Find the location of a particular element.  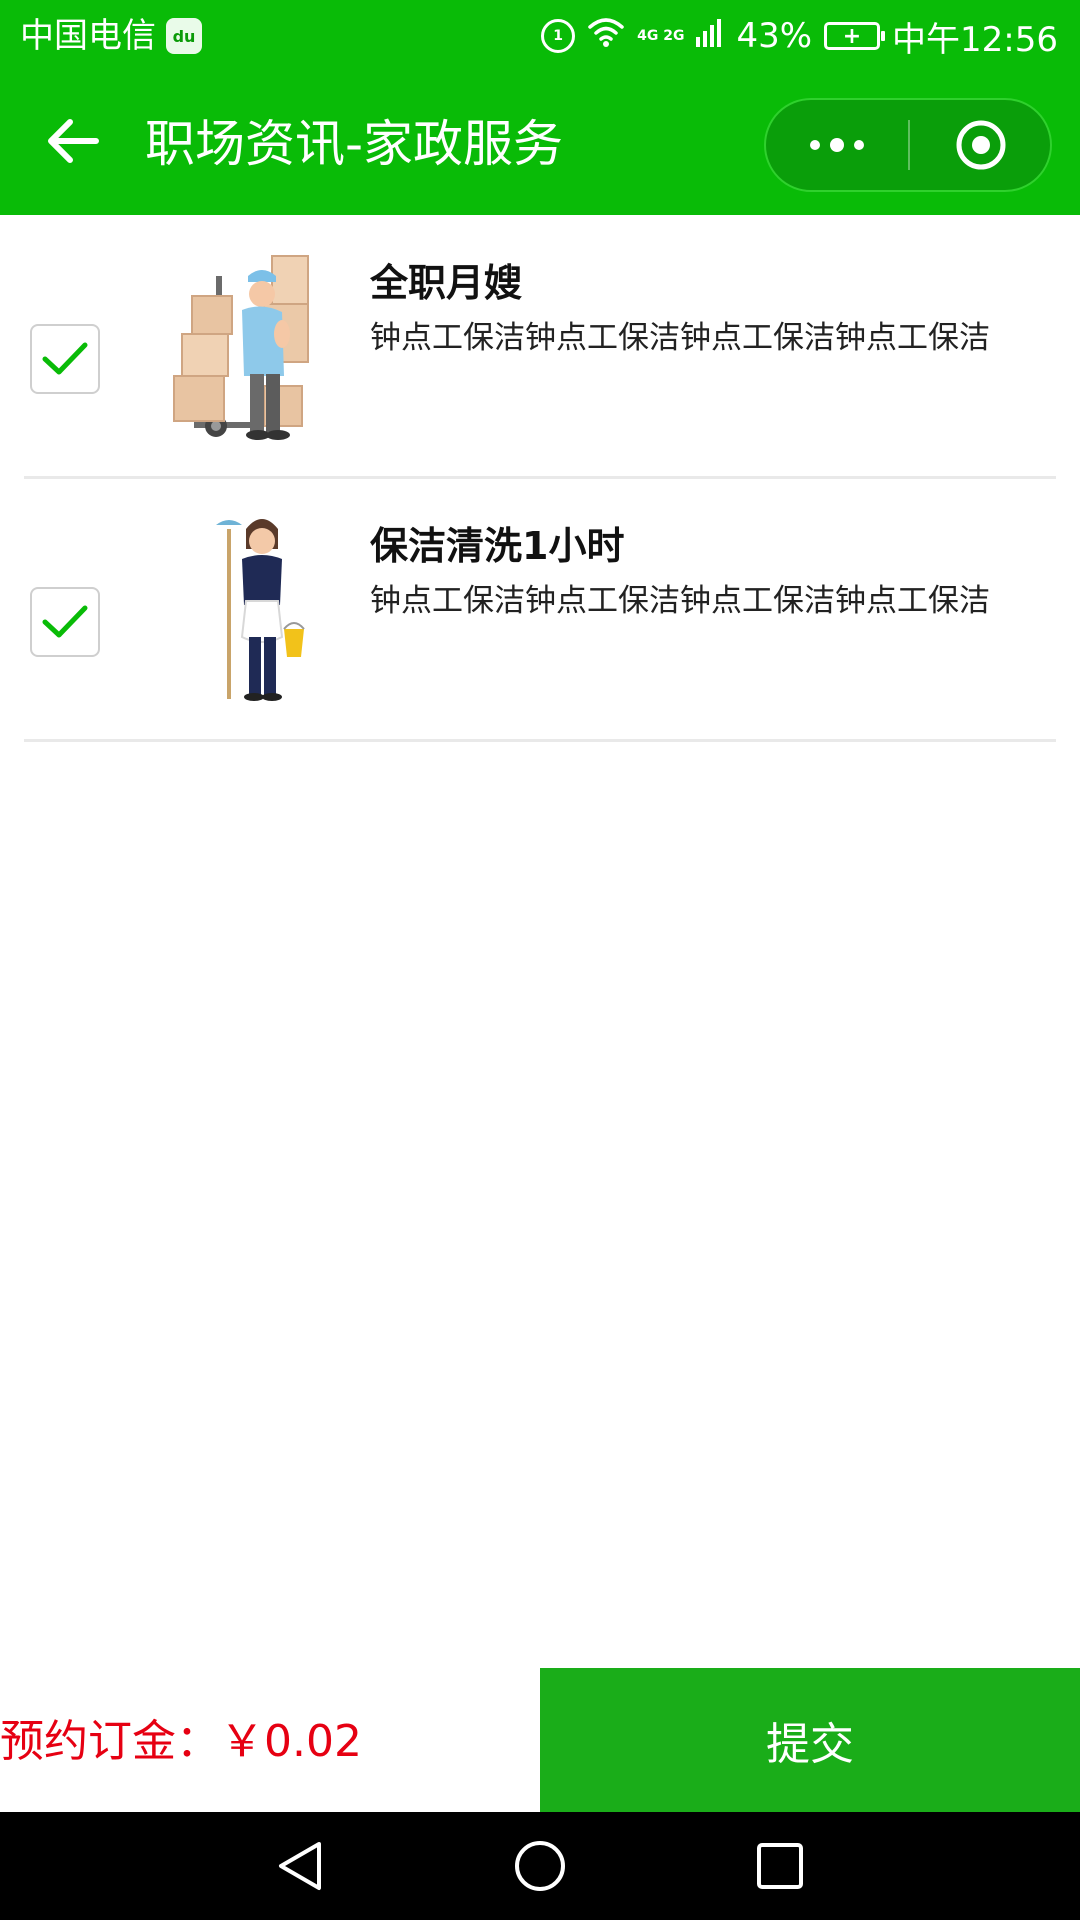

system-navigation-bar is located at coordinates (540, 1866).